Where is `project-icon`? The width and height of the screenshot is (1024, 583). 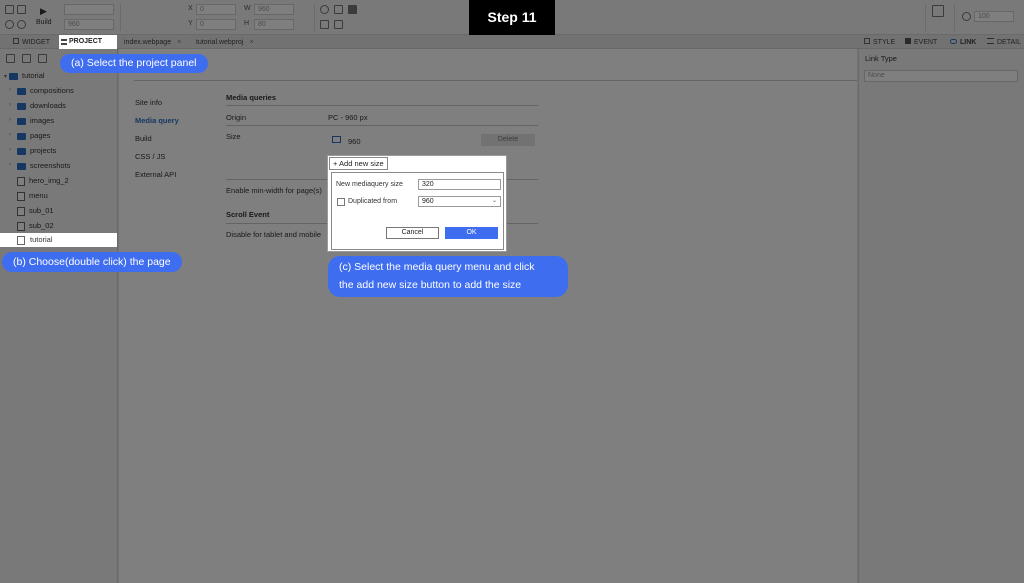 project-icon is located at coordinates (64, 42).